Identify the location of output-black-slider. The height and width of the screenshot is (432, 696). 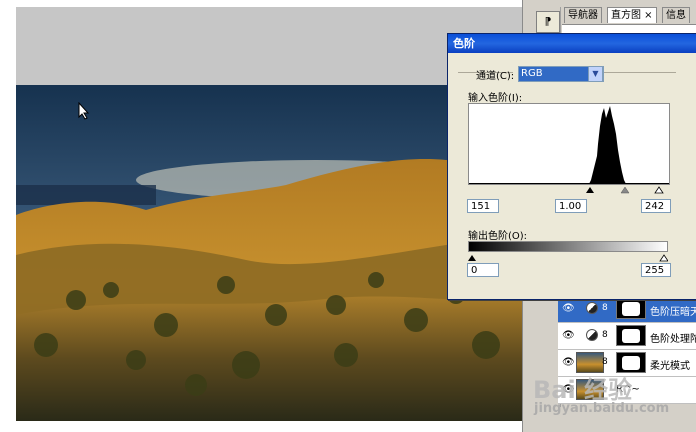
(472, 258).